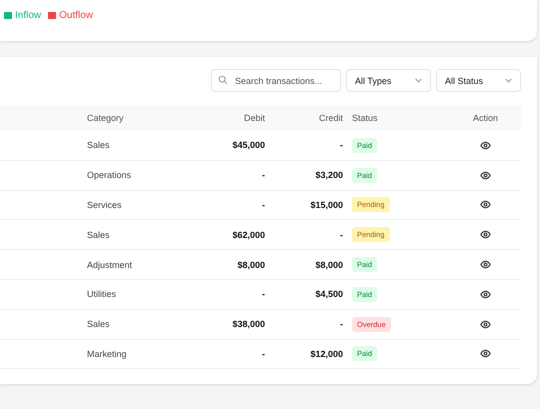  I want to click on column-header: Category, so click(105, 118).